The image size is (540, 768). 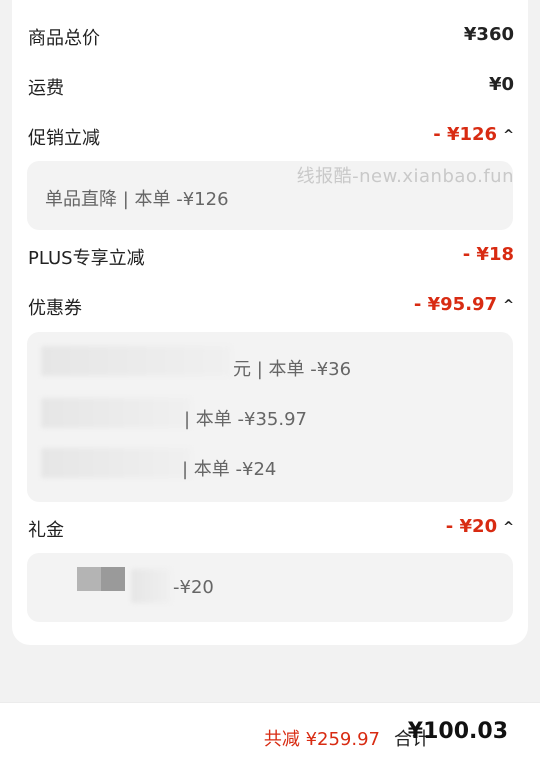 I want to click on promotion-amount: - ¥126, so click(x=465, y=134).